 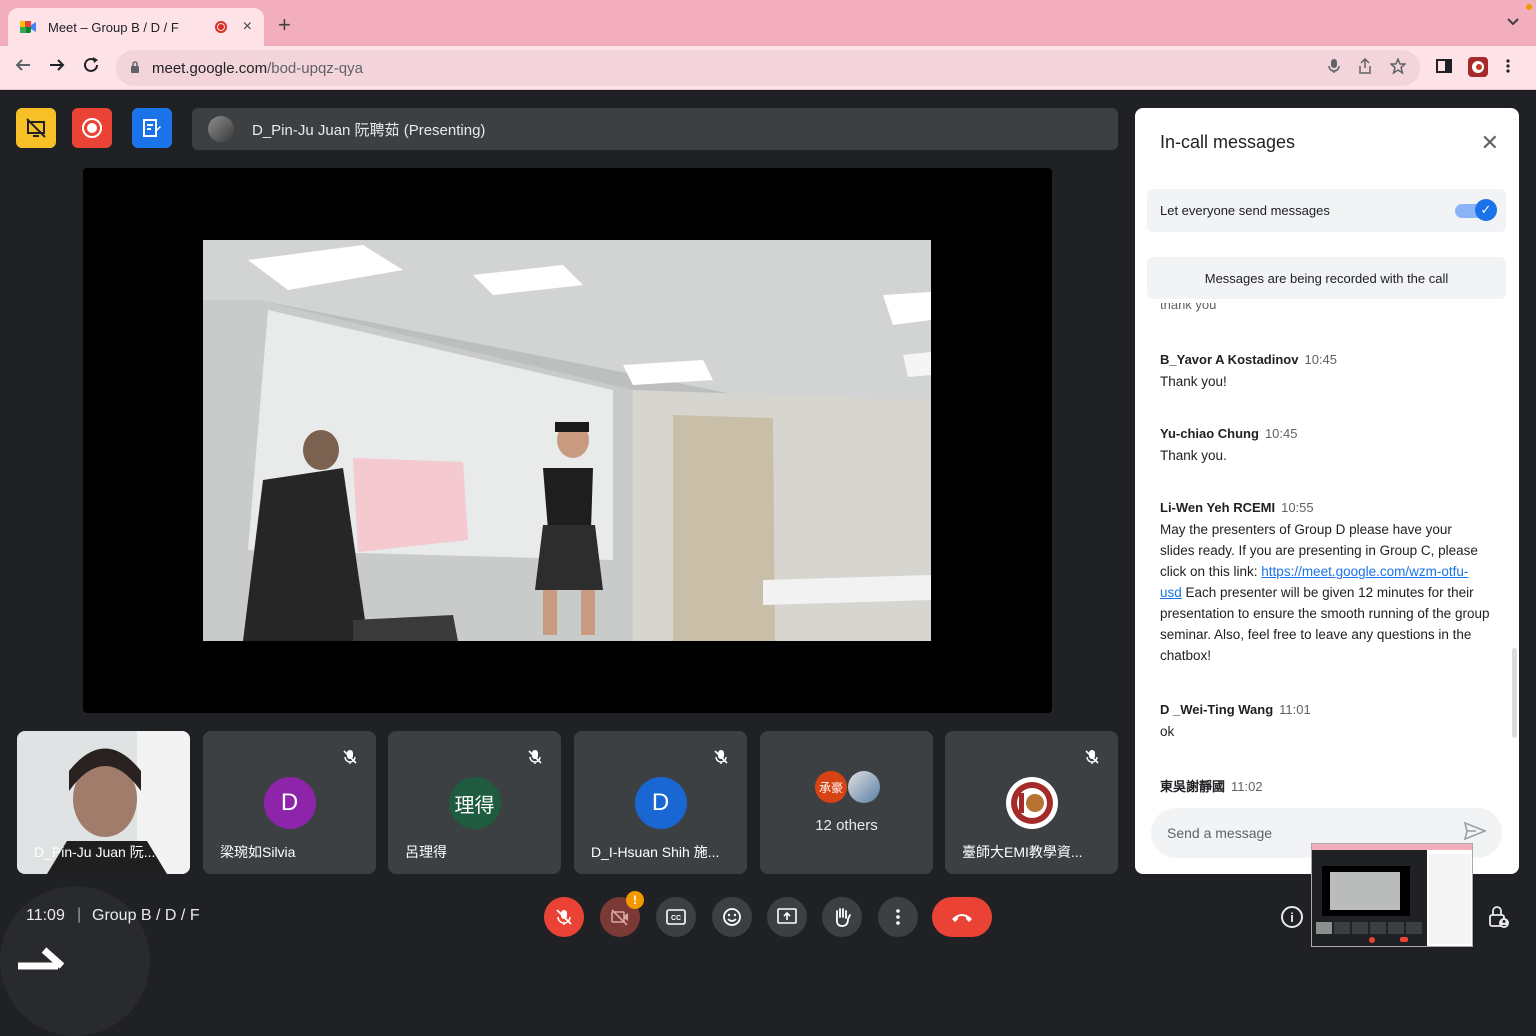 I want to click on participant-tile: 理得 呂理得, so click(x=474, y=802).